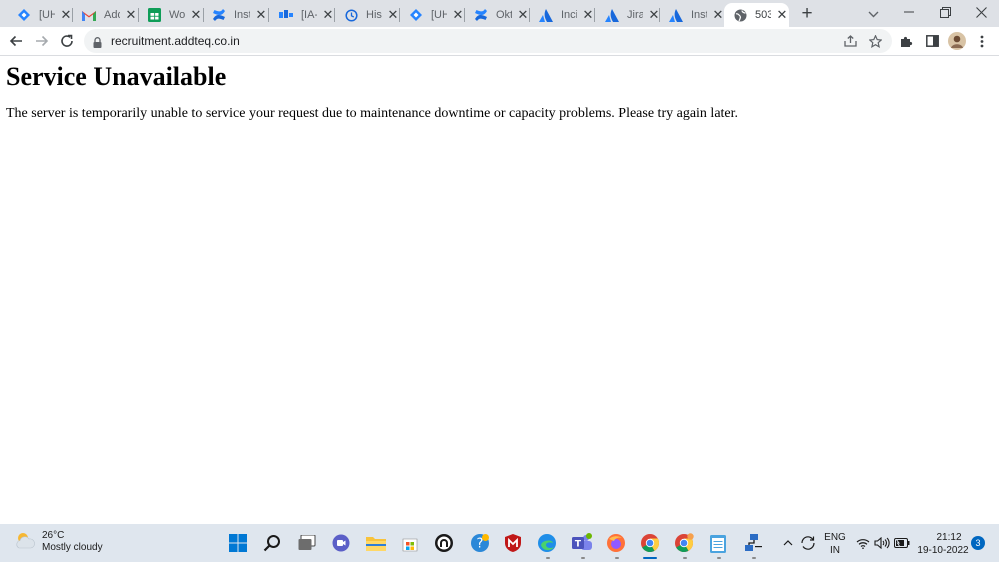 The width and height of the screenshot is (999, 562). What do you see at coordinates (488, 41) in the screenshot?
I see `address-bar: recruitment.addteq.co.in` at bounding box center [488, 41].